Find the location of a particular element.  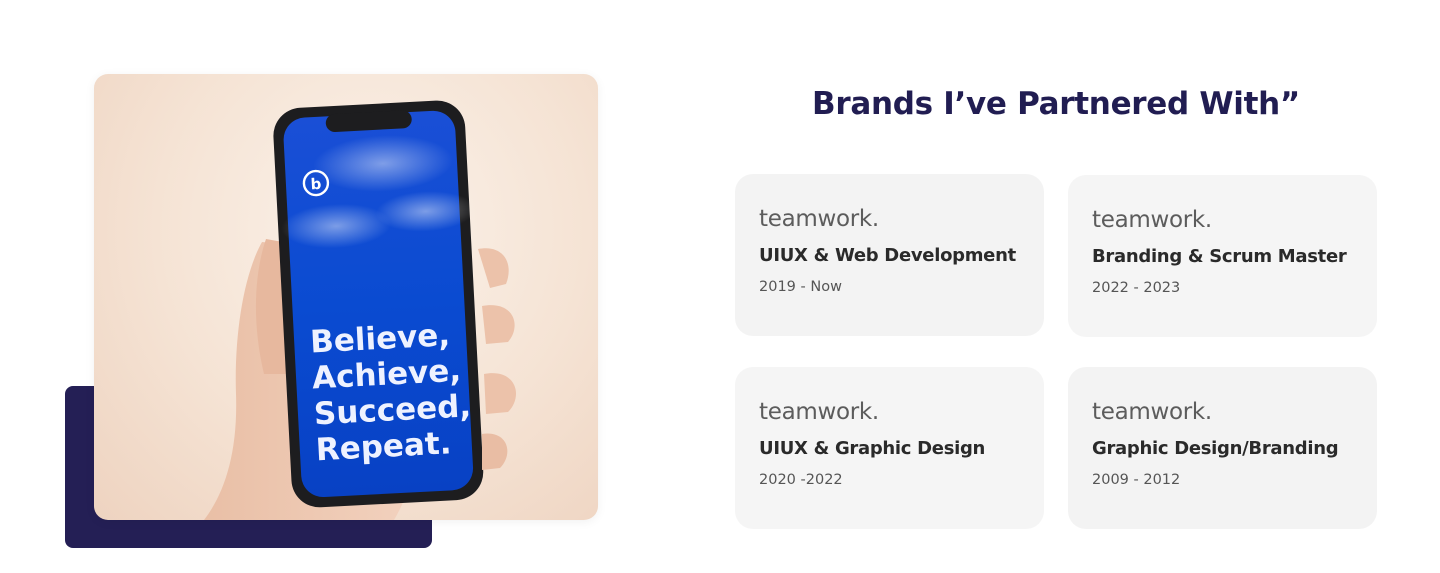

partner-period: 2019 - Now is located at coordinates (800, 287).